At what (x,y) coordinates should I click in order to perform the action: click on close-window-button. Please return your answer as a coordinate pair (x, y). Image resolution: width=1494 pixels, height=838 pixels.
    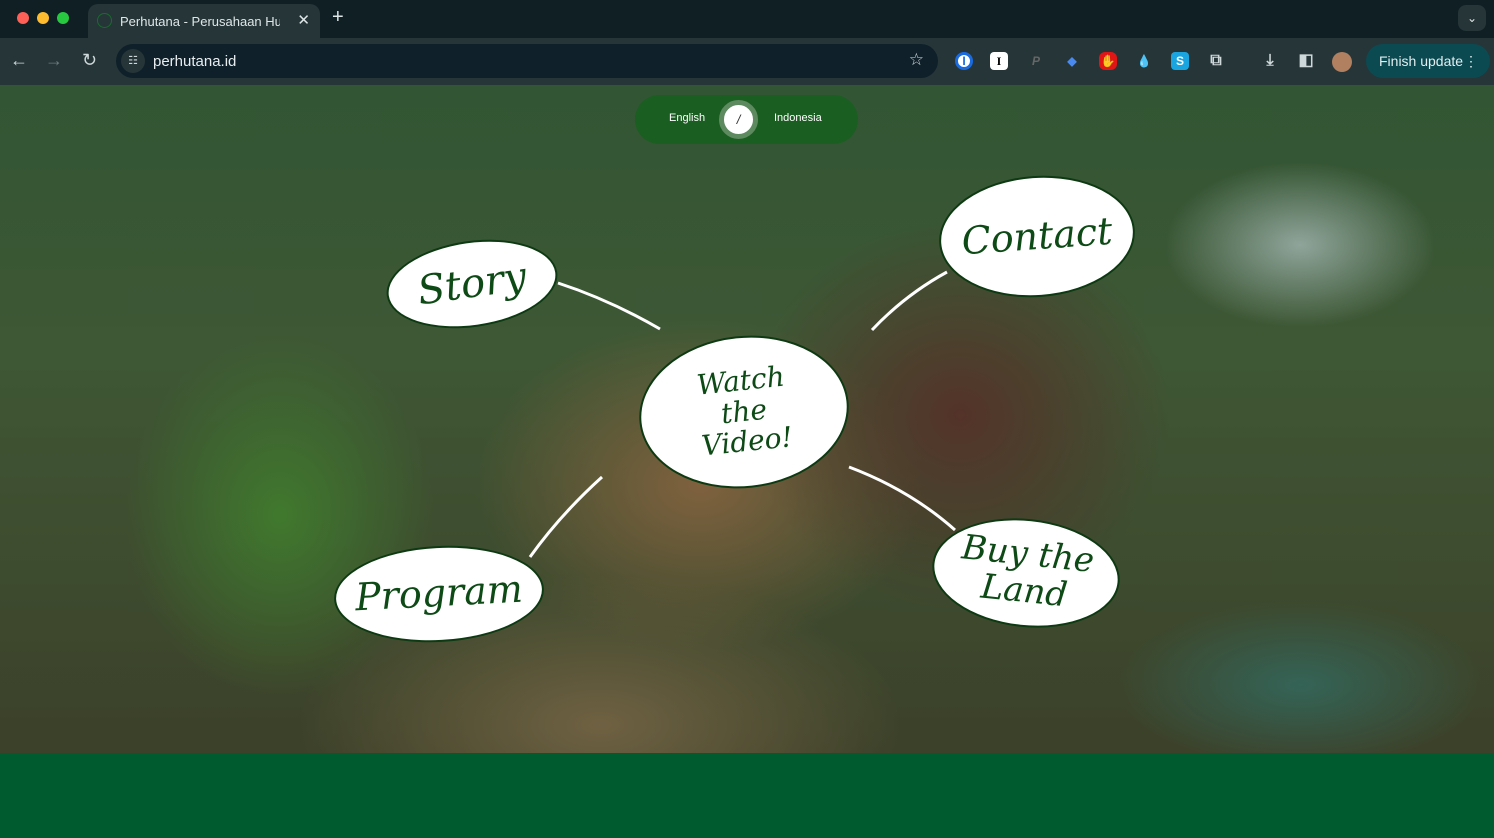
    Looking at the image, I should click on (23, 18).